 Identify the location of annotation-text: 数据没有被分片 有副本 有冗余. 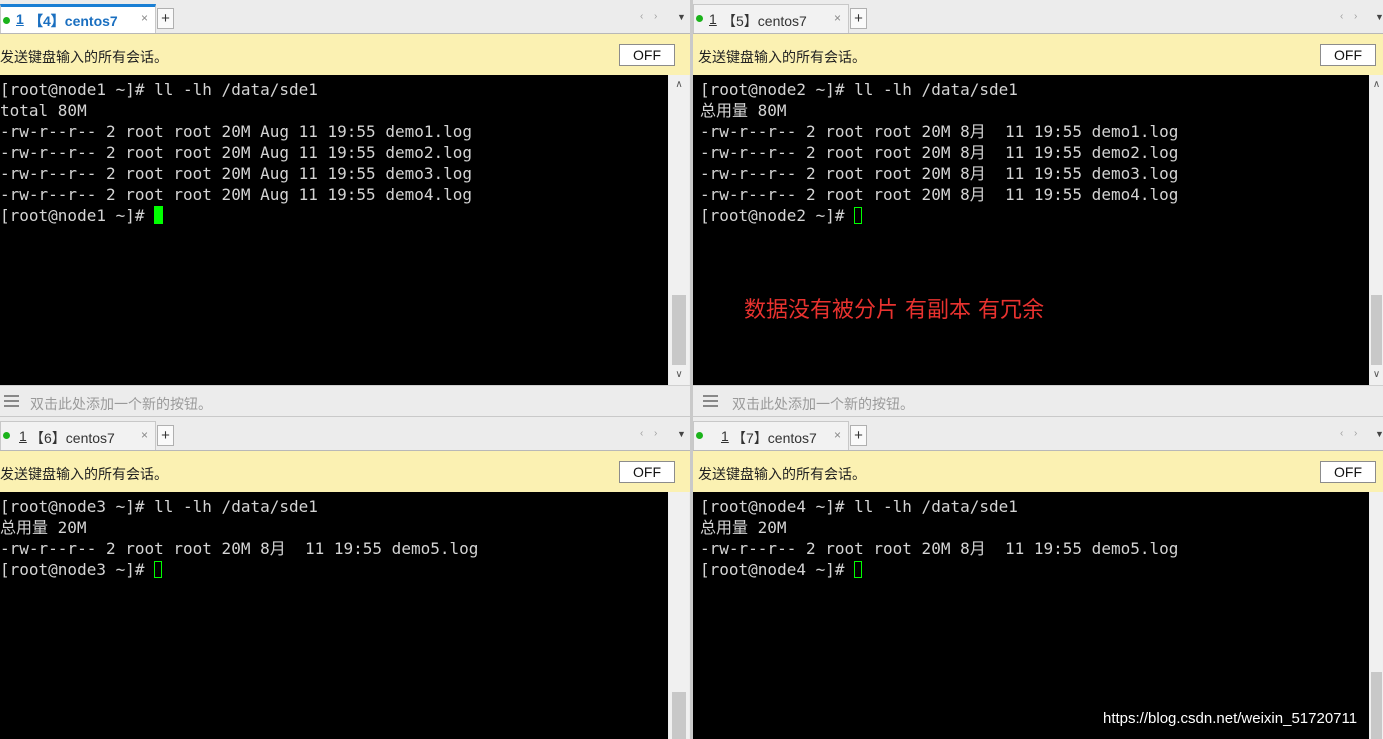
(894, 310).